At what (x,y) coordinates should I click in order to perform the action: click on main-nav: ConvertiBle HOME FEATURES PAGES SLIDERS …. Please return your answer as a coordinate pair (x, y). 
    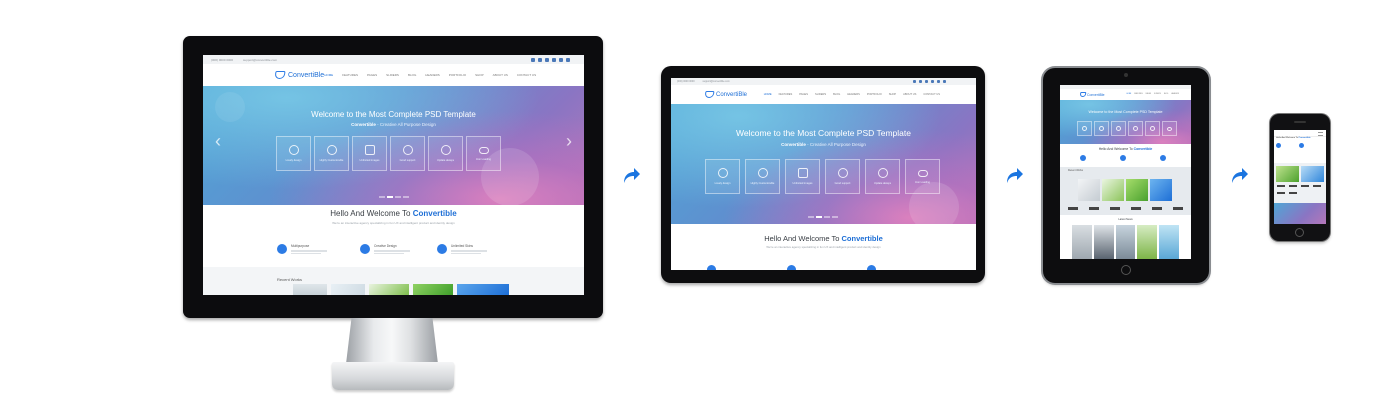
    Looking at the image, I should click on (823, 95).